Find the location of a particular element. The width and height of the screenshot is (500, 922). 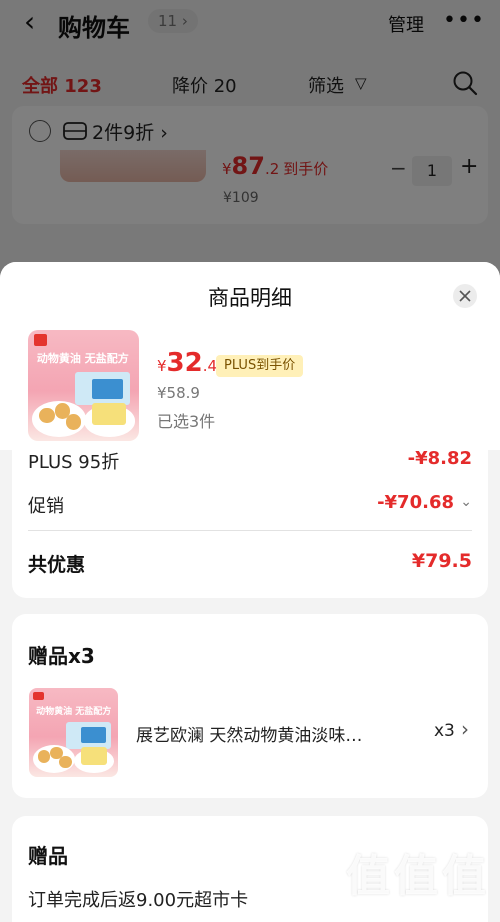

discount-label: 促销 is located at coordinates (46, 506).